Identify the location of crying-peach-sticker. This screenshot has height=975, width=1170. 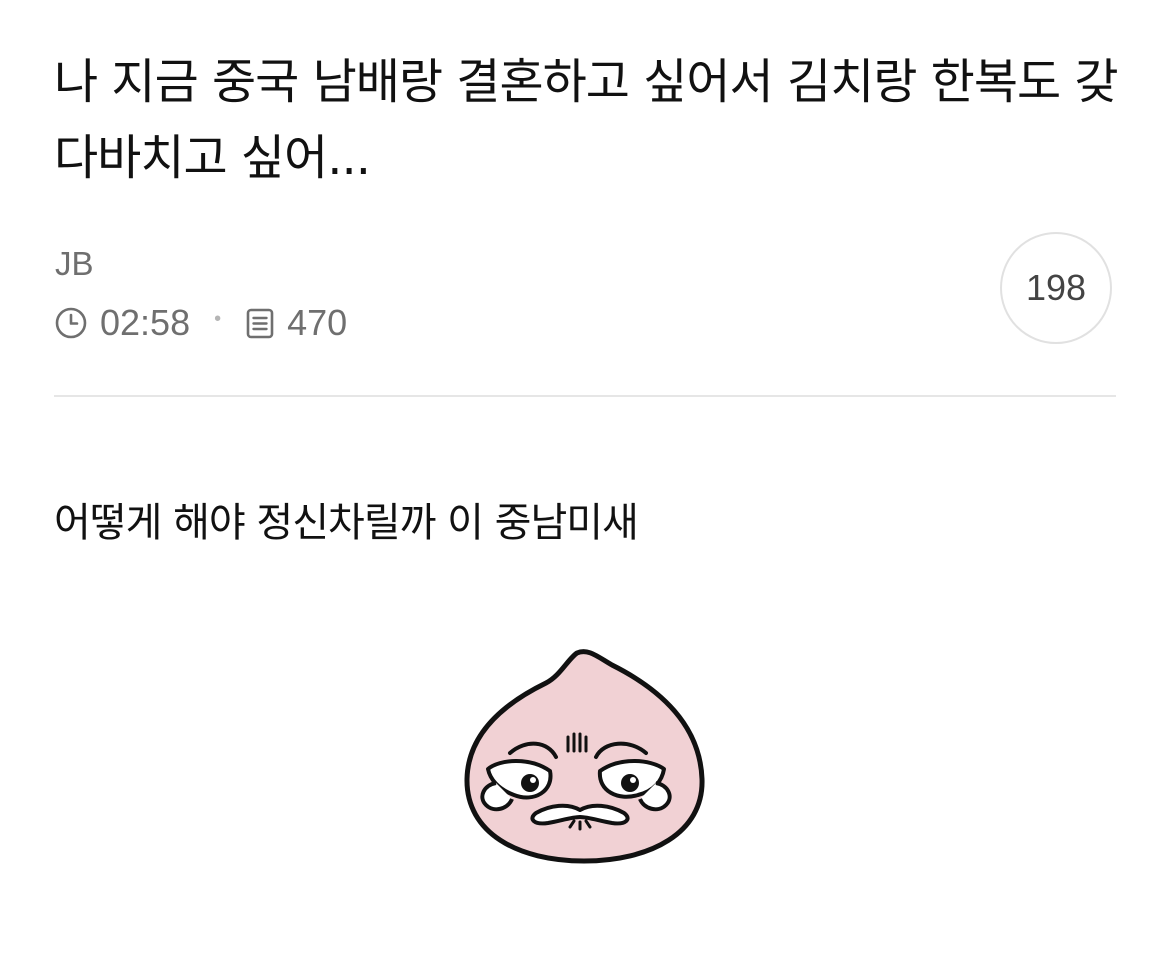
(585, 757).